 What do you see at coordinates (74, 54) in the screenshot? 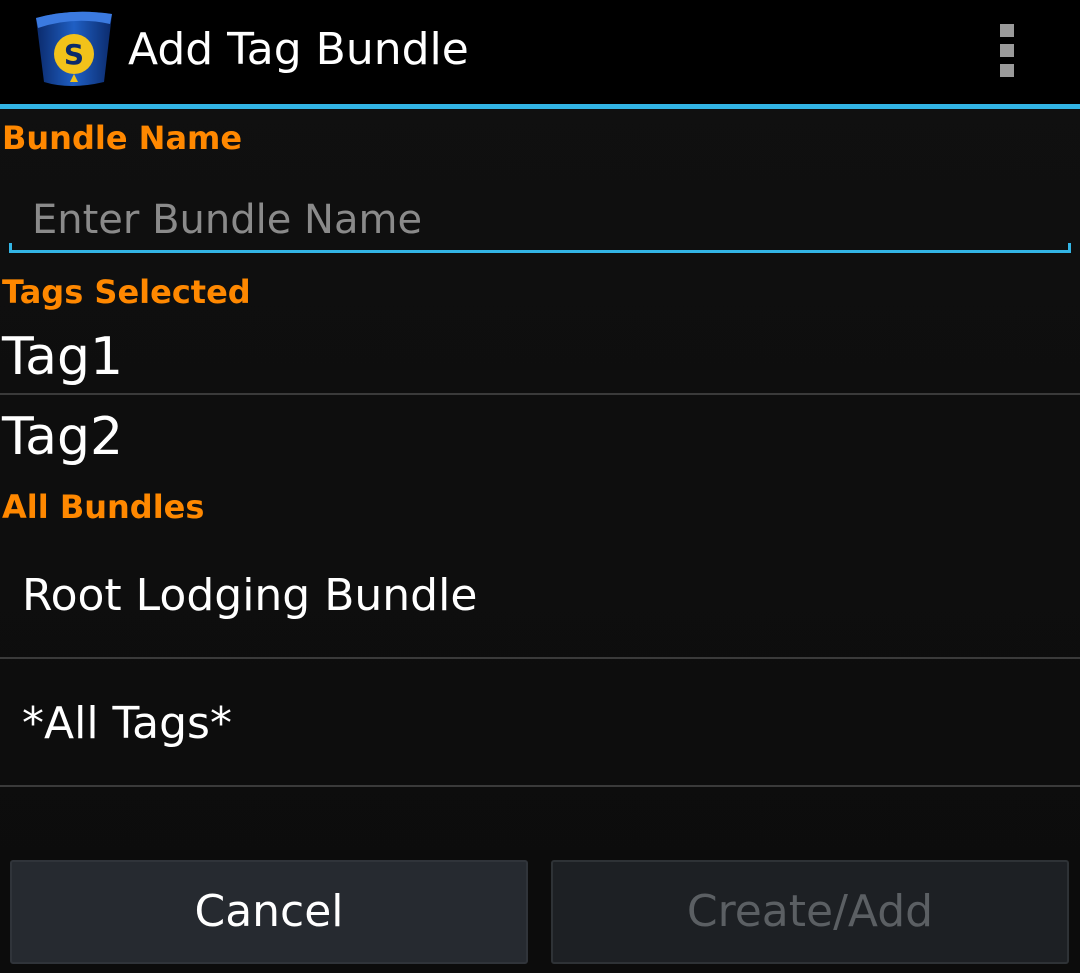
I see `svg-text: S` at bounding box center [74, 54].